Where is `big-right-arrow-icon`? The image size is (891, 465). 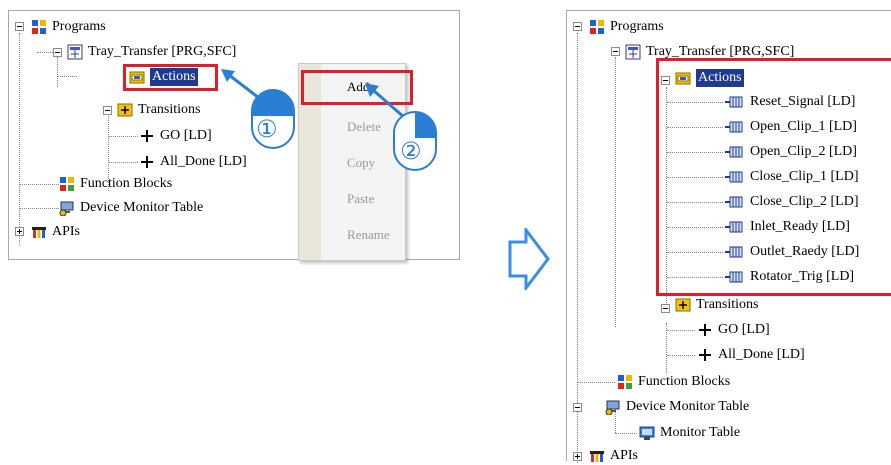
big-right-arrow-icon is located at coordinates (529, 259).